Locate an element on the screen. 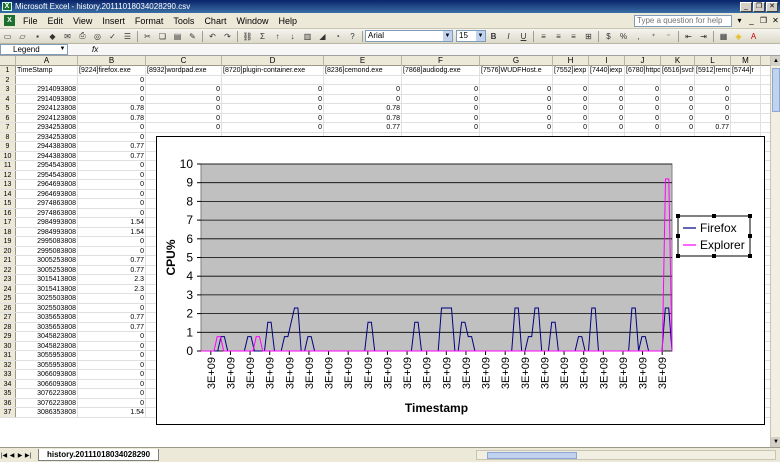  cell: 2.3 is located at coordinates (112, 288).